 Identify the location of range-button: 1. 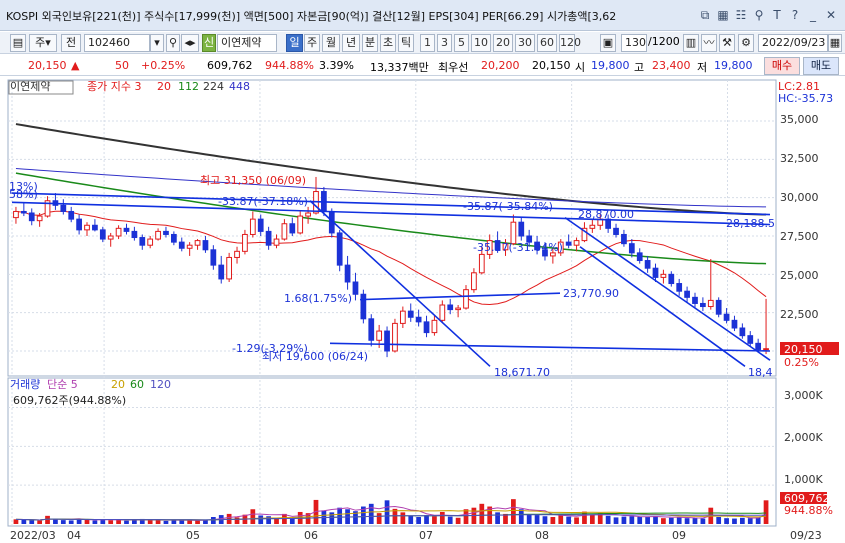
(427, 43).